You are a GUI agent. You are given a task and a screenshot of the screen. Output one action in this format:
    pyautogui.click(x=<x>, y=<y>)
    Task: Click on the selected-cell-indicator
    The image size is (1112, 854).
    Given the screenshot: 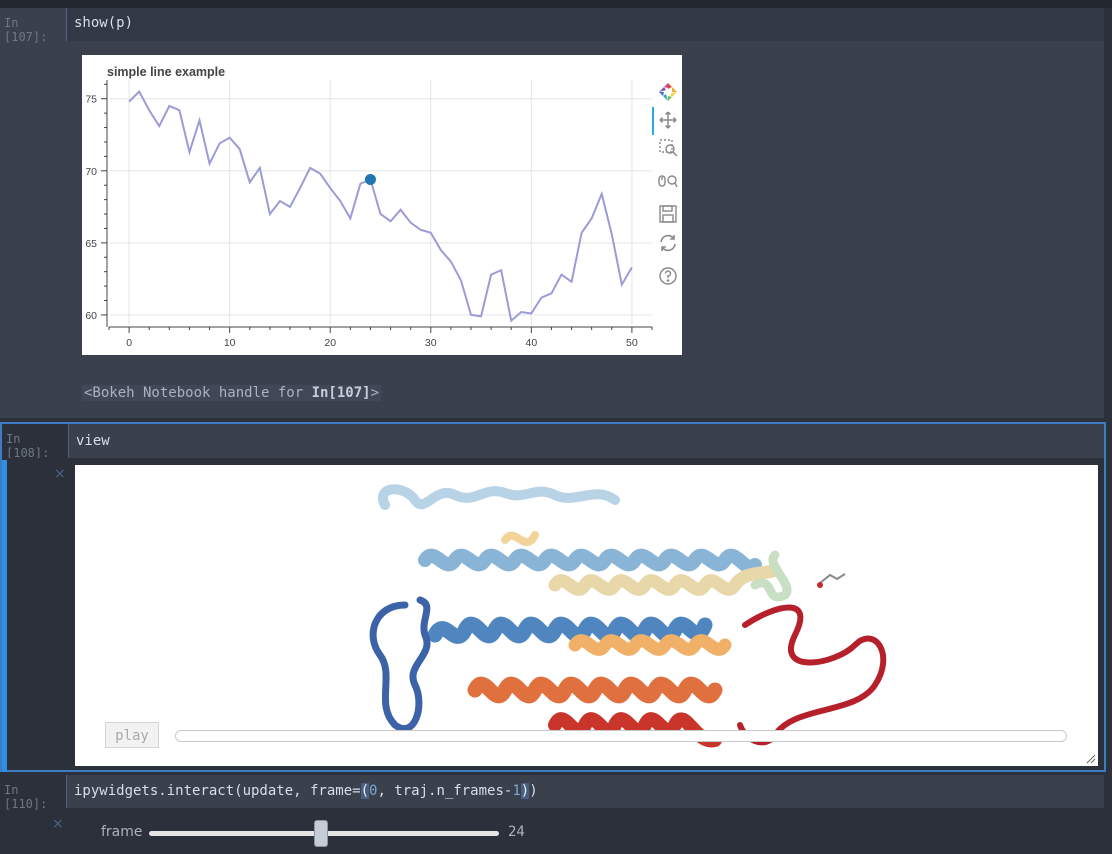 What is the action you would take?
    pyautogui.click(x=4, y=616)
    